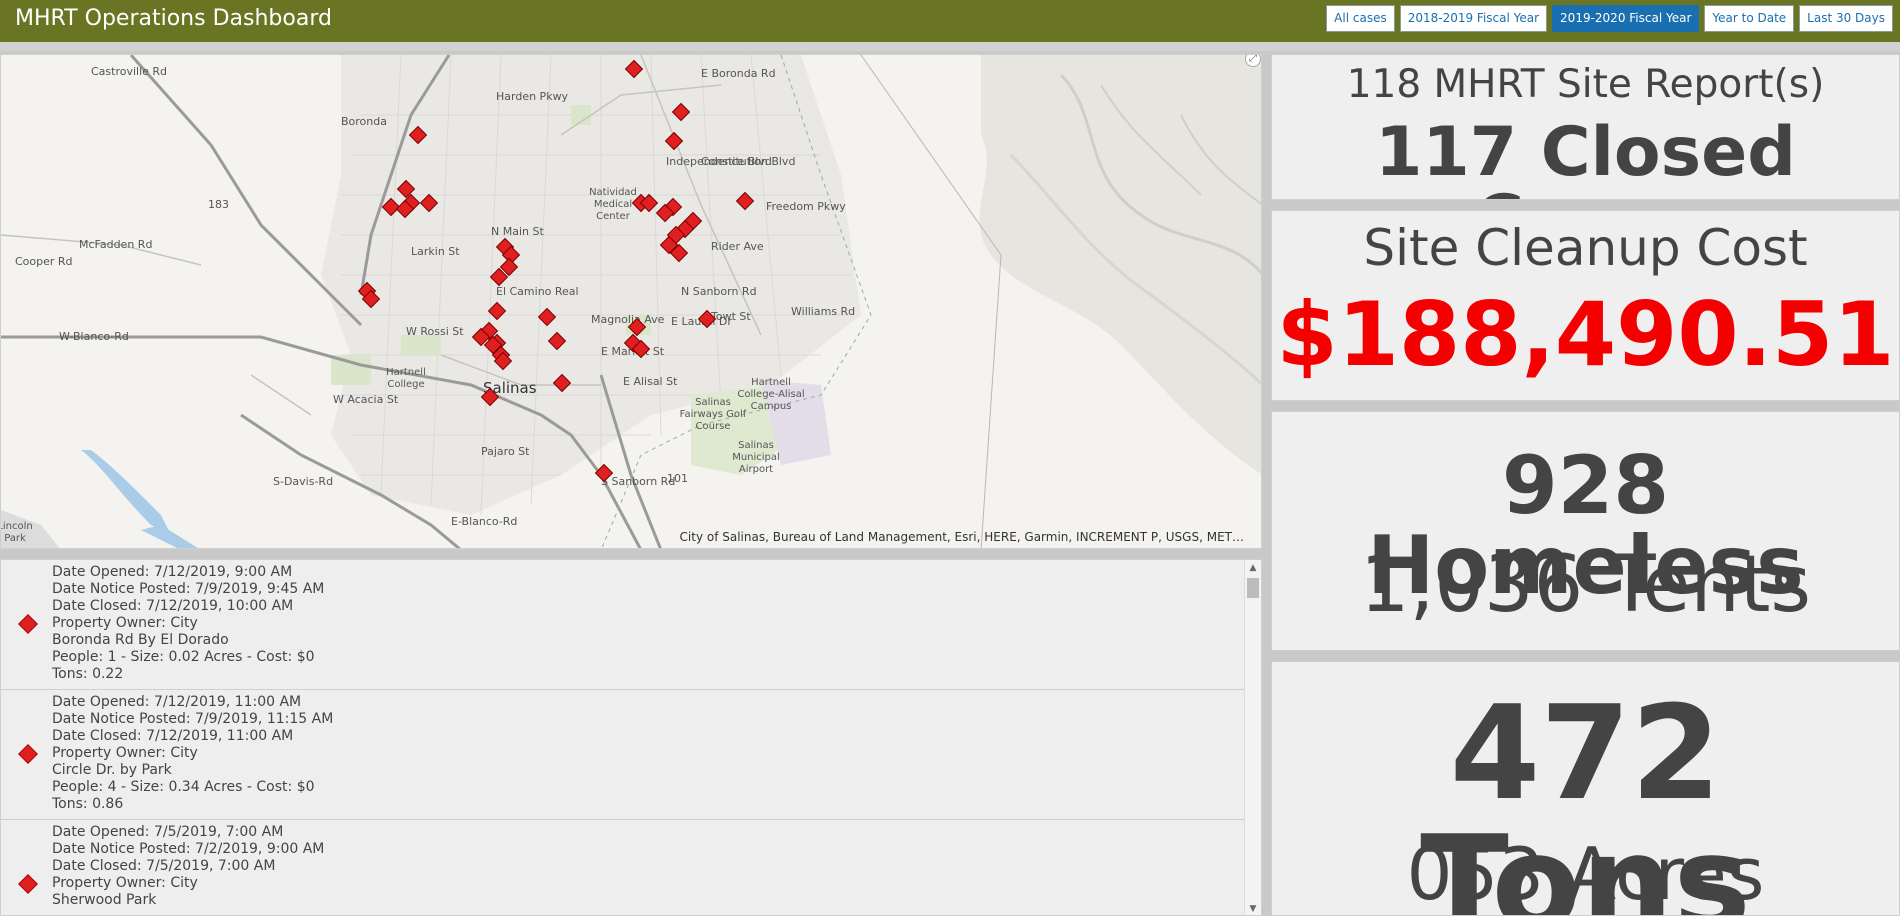 This screenshot has height=916, width=1900. What do you see at coordinates (1585, 531) in the screenshot?
I see `homeless-card: 928 Homeless 1,036 Tents` at bounding box center [1585, 531].